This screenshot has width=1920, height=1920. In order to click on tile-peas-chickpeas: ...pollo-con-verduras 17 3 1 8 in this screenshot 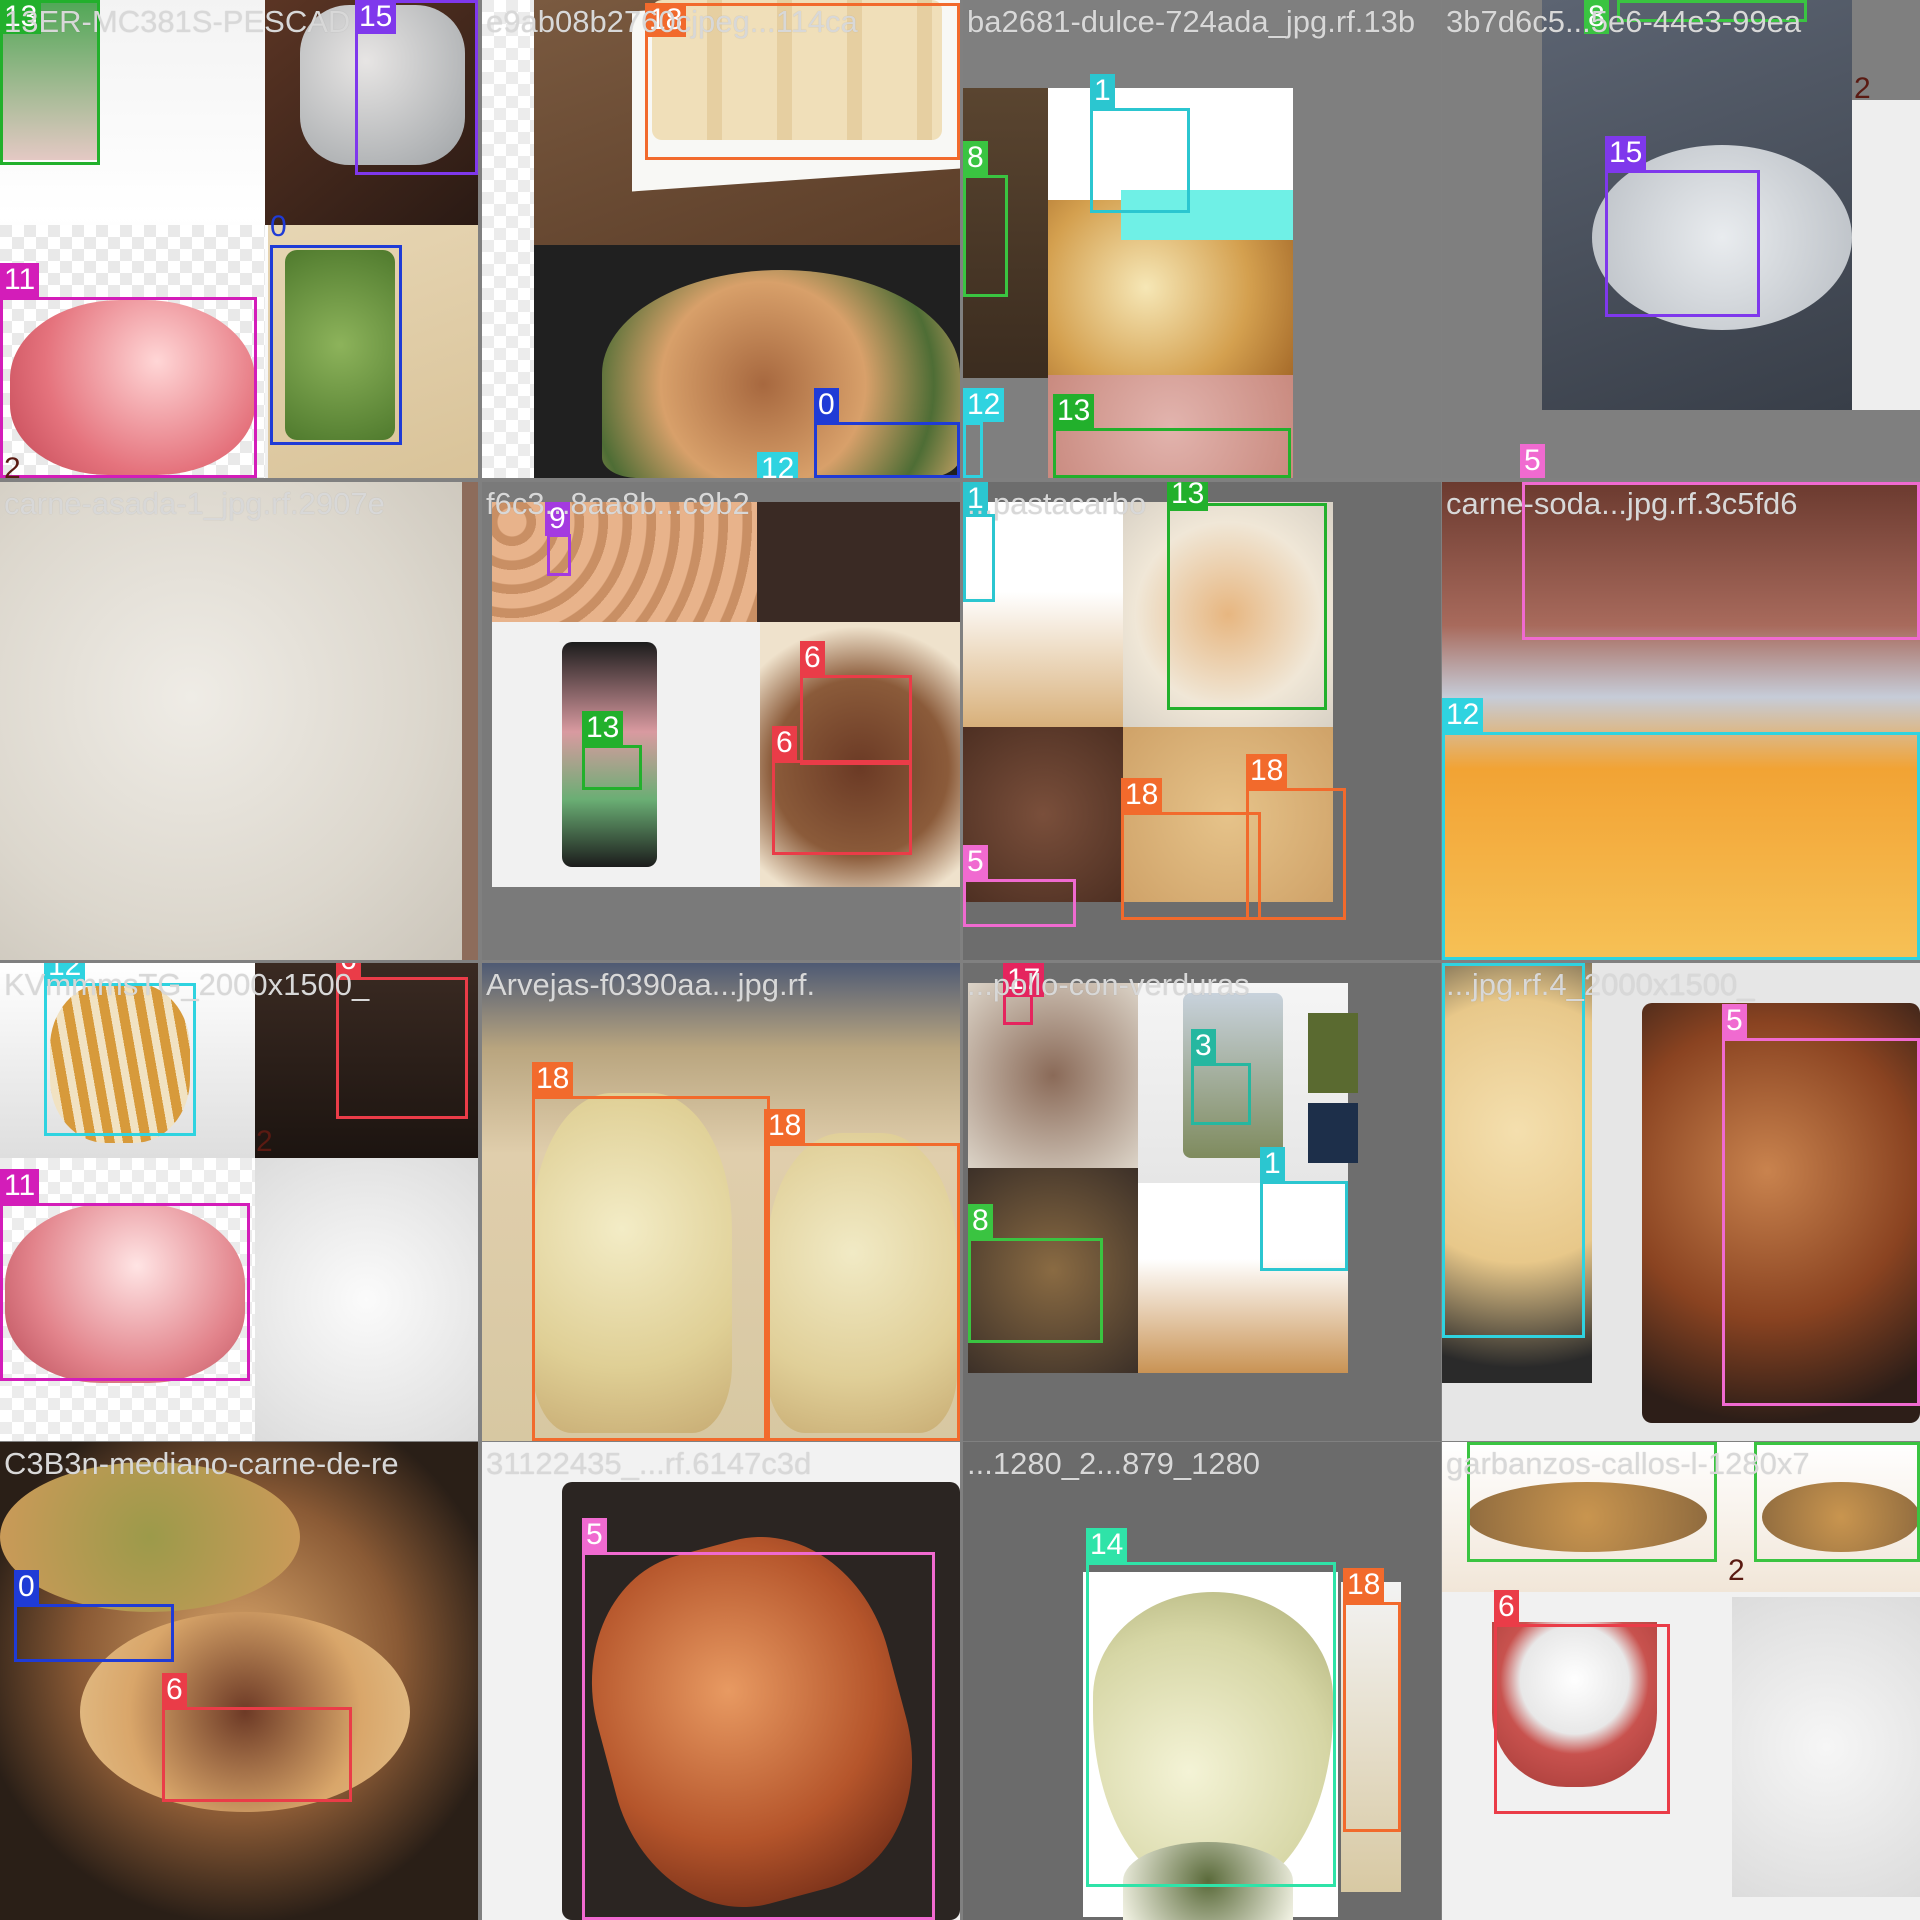, I will do `click(1202, 1202)`.